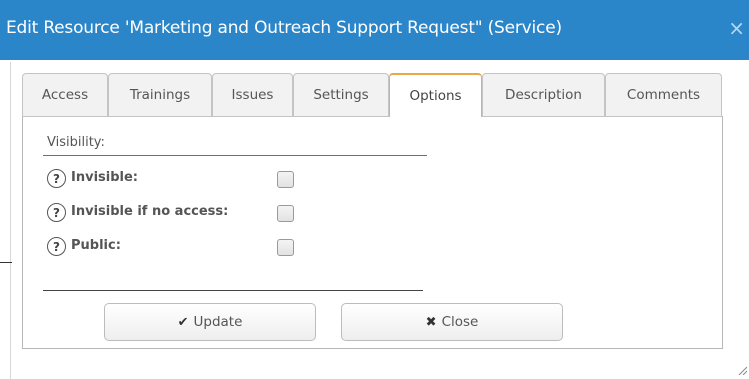 The height and width of the screenshot is (379, 749). I want to click on tab-label: Issues, so click(252, 95).